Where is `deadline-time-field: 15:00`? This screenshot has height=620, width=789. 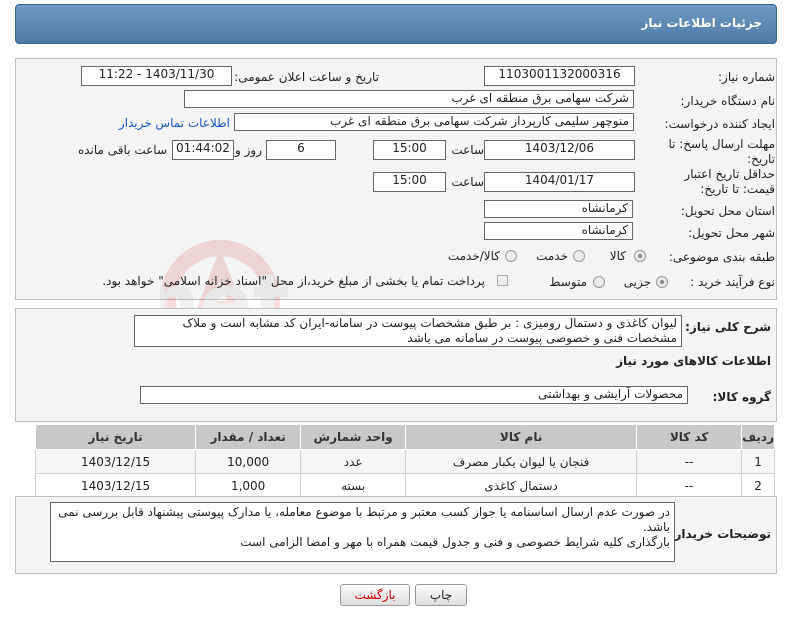 deadline-time-field: 15:00 is located at coordinates (409, 150).